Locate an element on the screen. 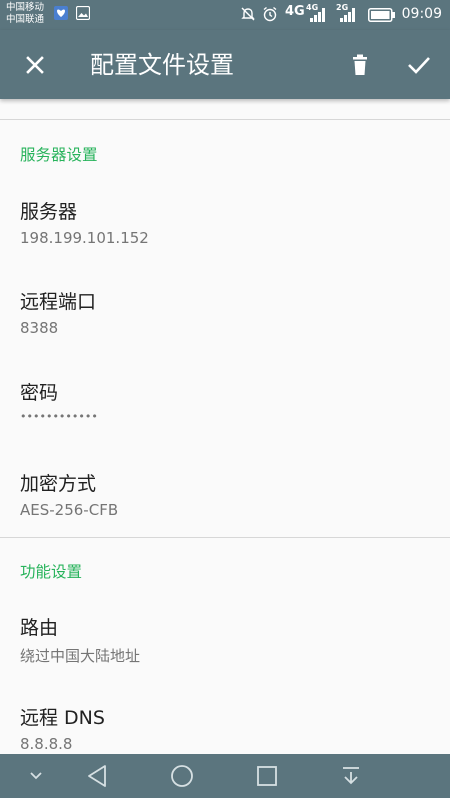  chevron-down-icon is located at coordinates (36, 776).